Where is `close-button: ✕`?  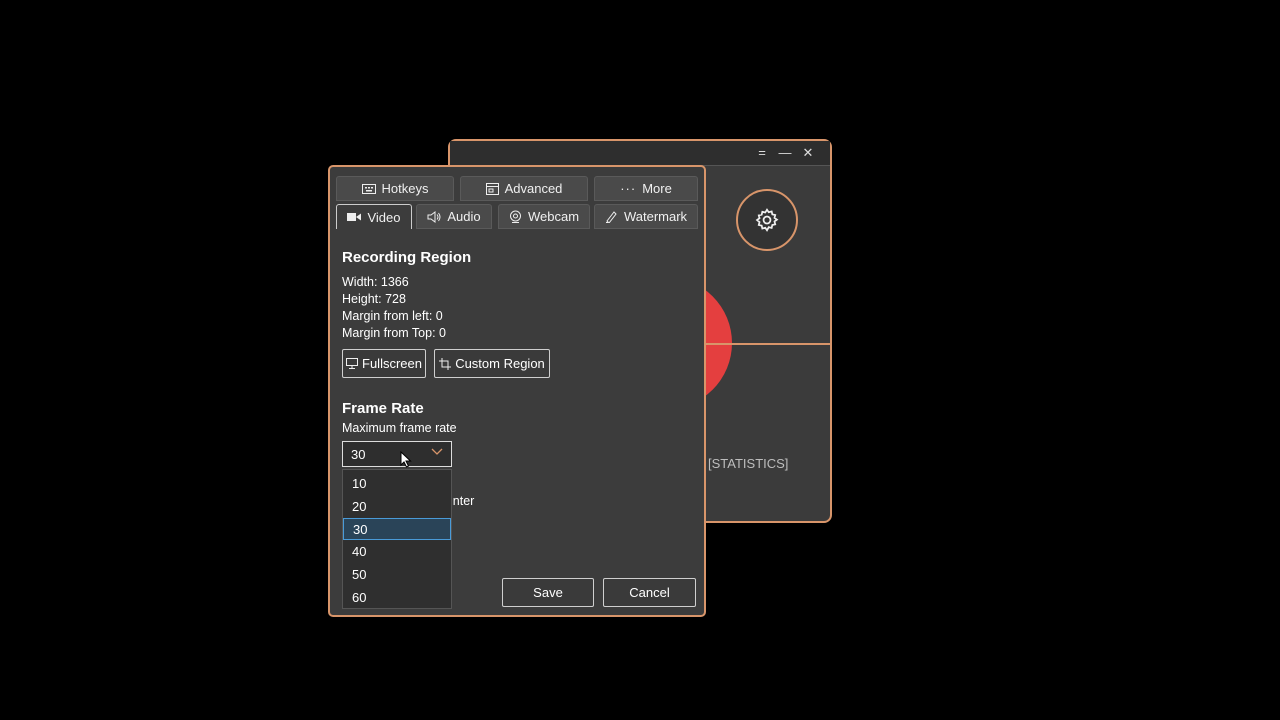
close-button: ✕ is located at coordinates (808, 153).